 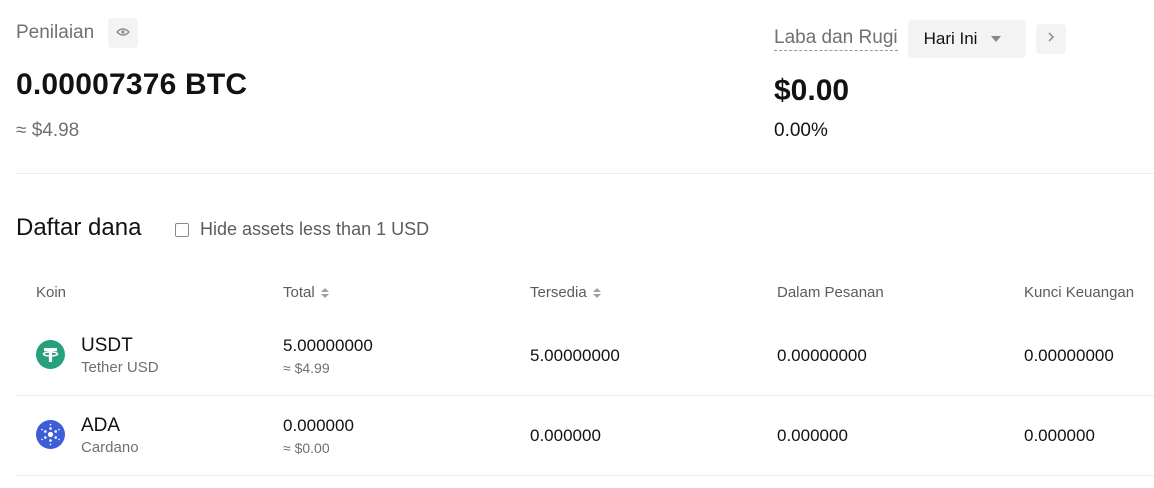 I want to click on pnl-label: Laba dan Rugi, so click(x=836, y=39).